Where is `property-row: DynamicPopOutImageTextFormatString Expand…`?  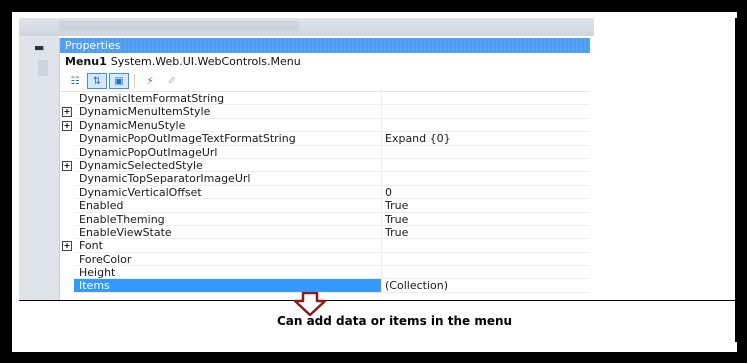 property-row: DynamicPopOutImageTextFormatString Expand… is located at coordinates (325, 139).